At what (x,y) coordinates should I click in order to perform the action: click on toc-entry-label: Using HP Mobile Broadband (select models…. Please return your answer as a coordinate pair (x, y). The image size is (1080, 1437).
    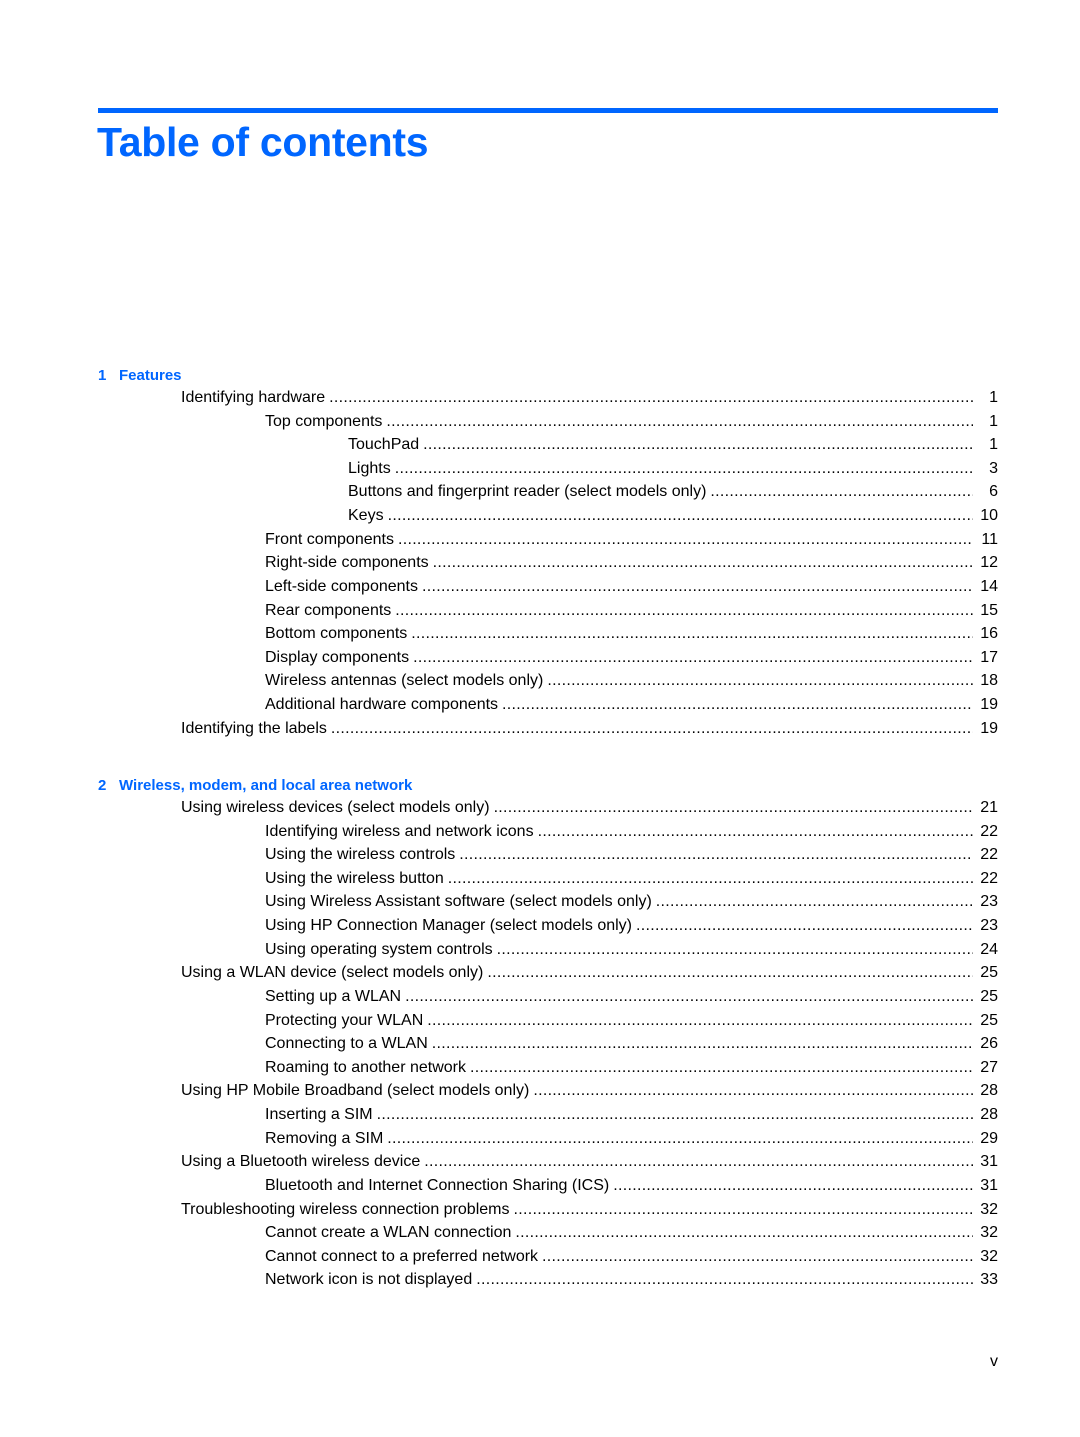
    Looking at the image, I should click on (355, 1091).